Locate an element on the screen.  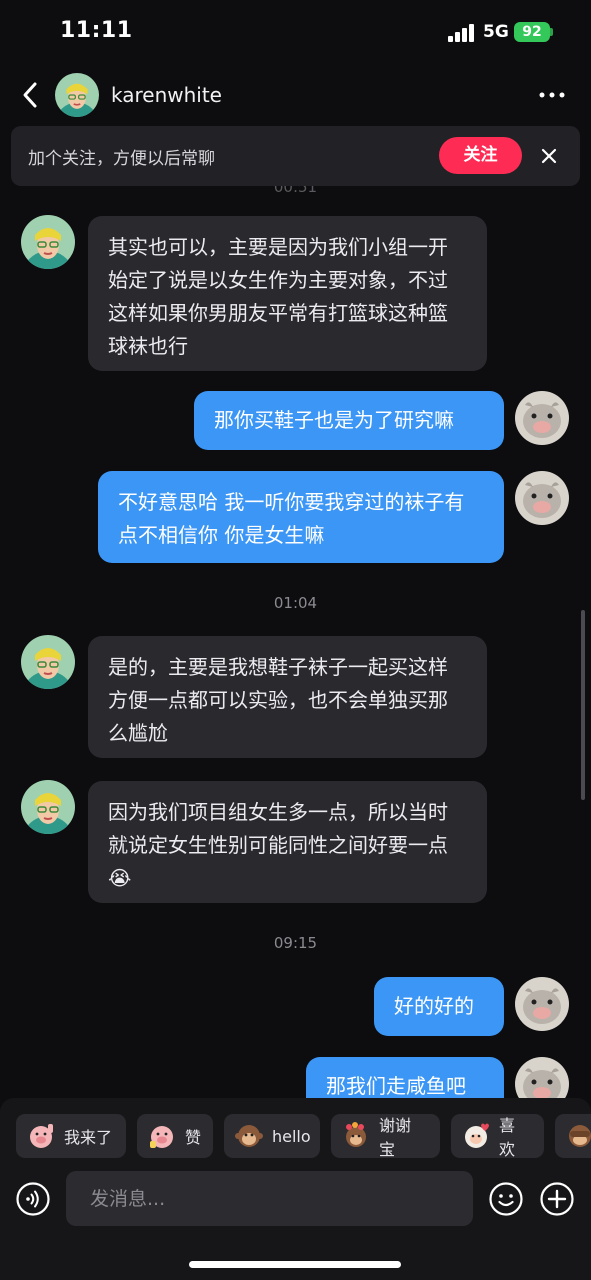
quick-reply-chip: hello is located at coordinates (272, 1136).